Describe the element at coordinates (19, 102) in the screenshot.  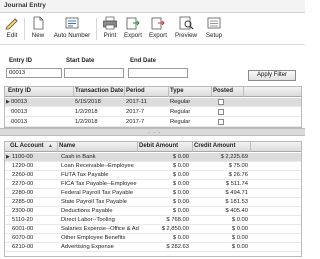
I see `entry-id-cell: 00013` at that location.